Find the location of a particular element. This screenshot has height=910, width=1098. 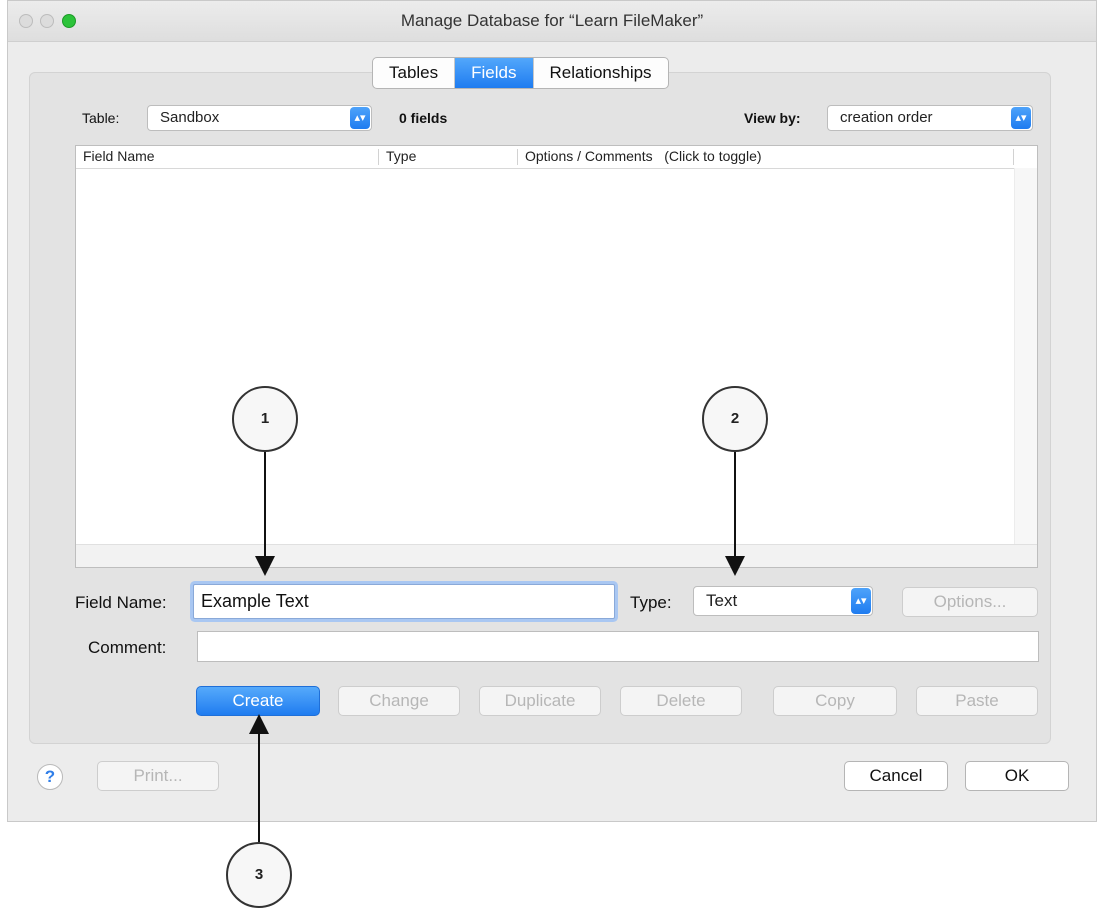

callout-3: 3 is located at coordinates (259, 875).